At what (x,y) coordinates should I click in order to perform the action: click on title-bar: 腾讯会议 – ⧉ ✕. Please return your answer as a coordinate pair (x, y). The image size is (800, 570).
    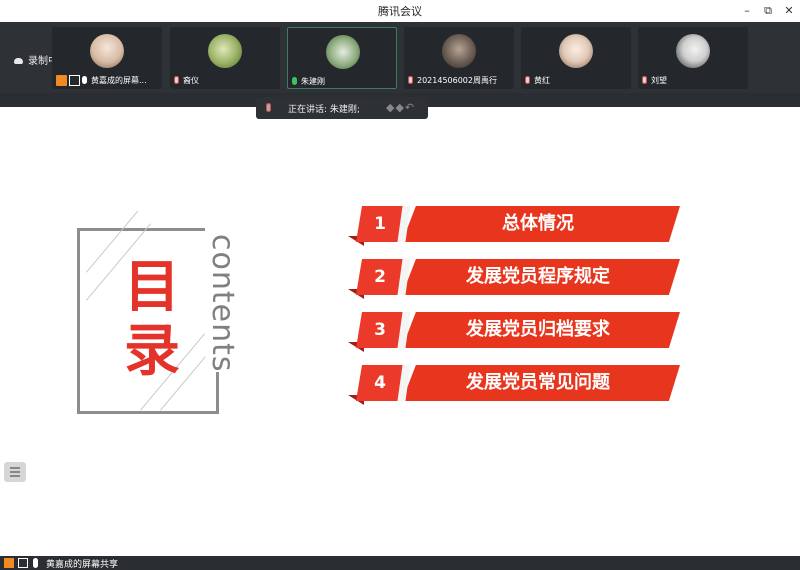
    Looking at the image, I should click on (400, 11).